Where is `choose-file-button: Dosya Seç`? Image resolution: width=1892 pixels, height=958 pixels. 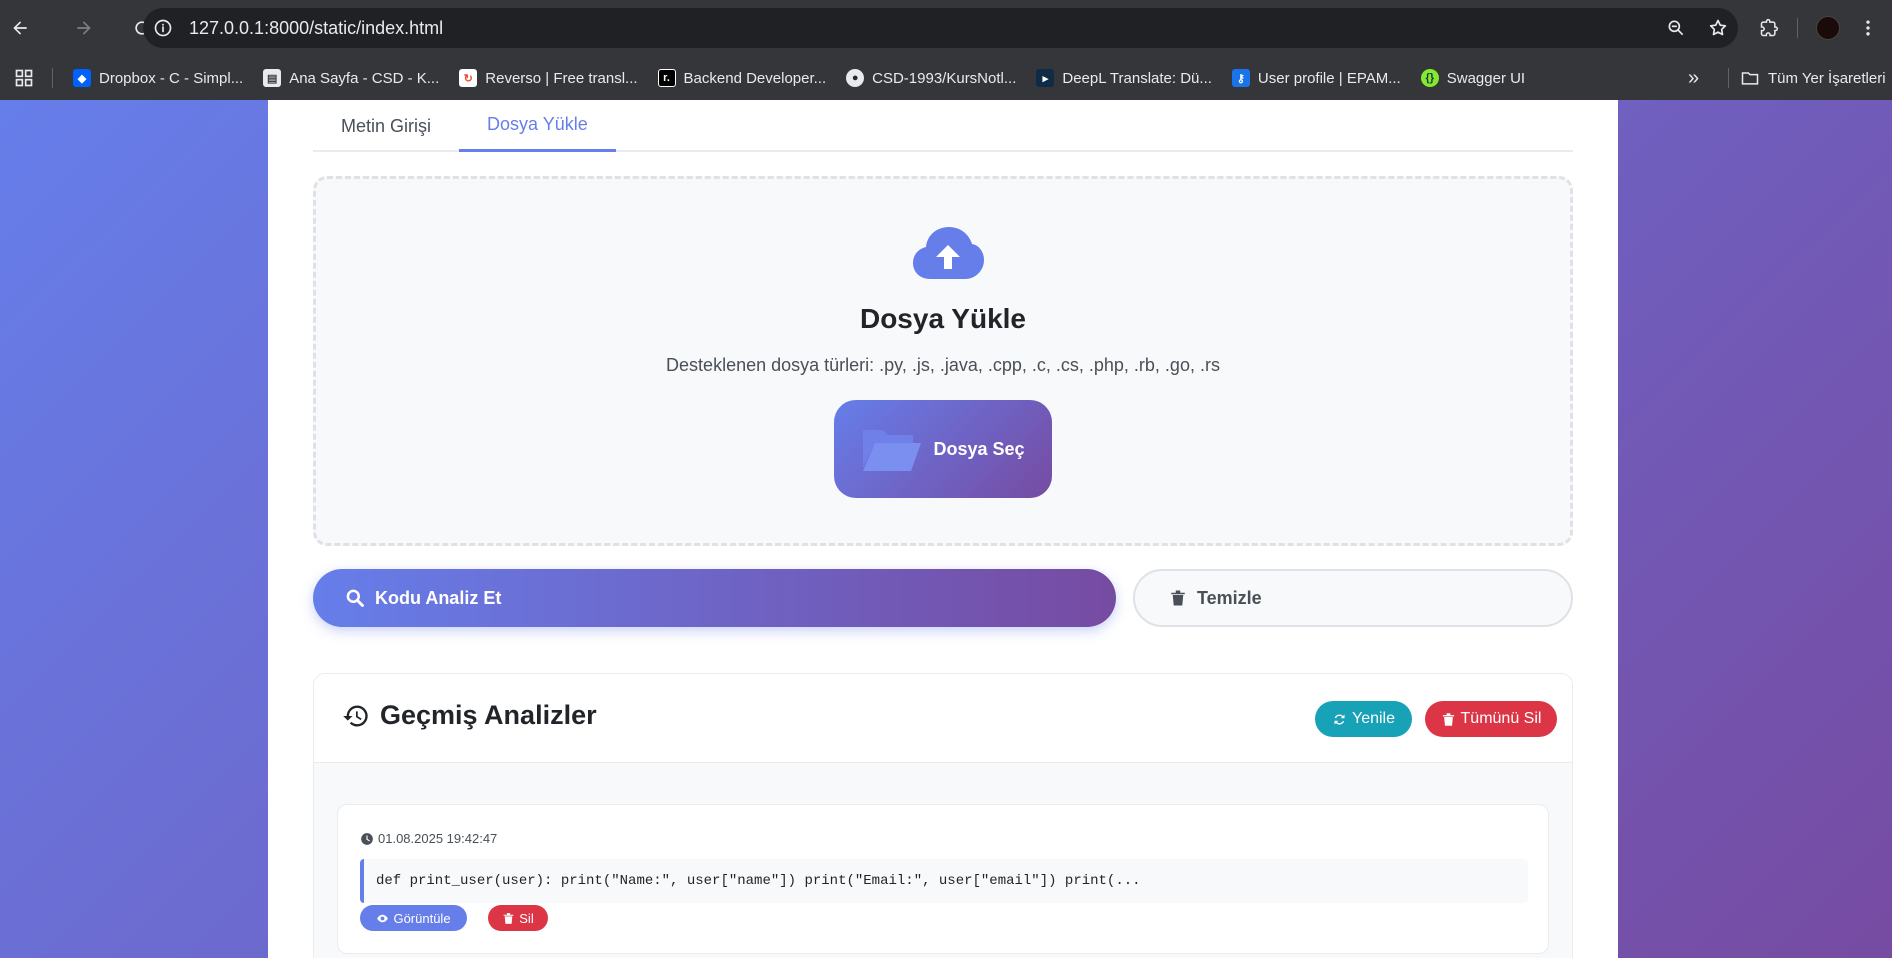
choose-file-button: Dosya Seç is located at coordinates (943, 449).